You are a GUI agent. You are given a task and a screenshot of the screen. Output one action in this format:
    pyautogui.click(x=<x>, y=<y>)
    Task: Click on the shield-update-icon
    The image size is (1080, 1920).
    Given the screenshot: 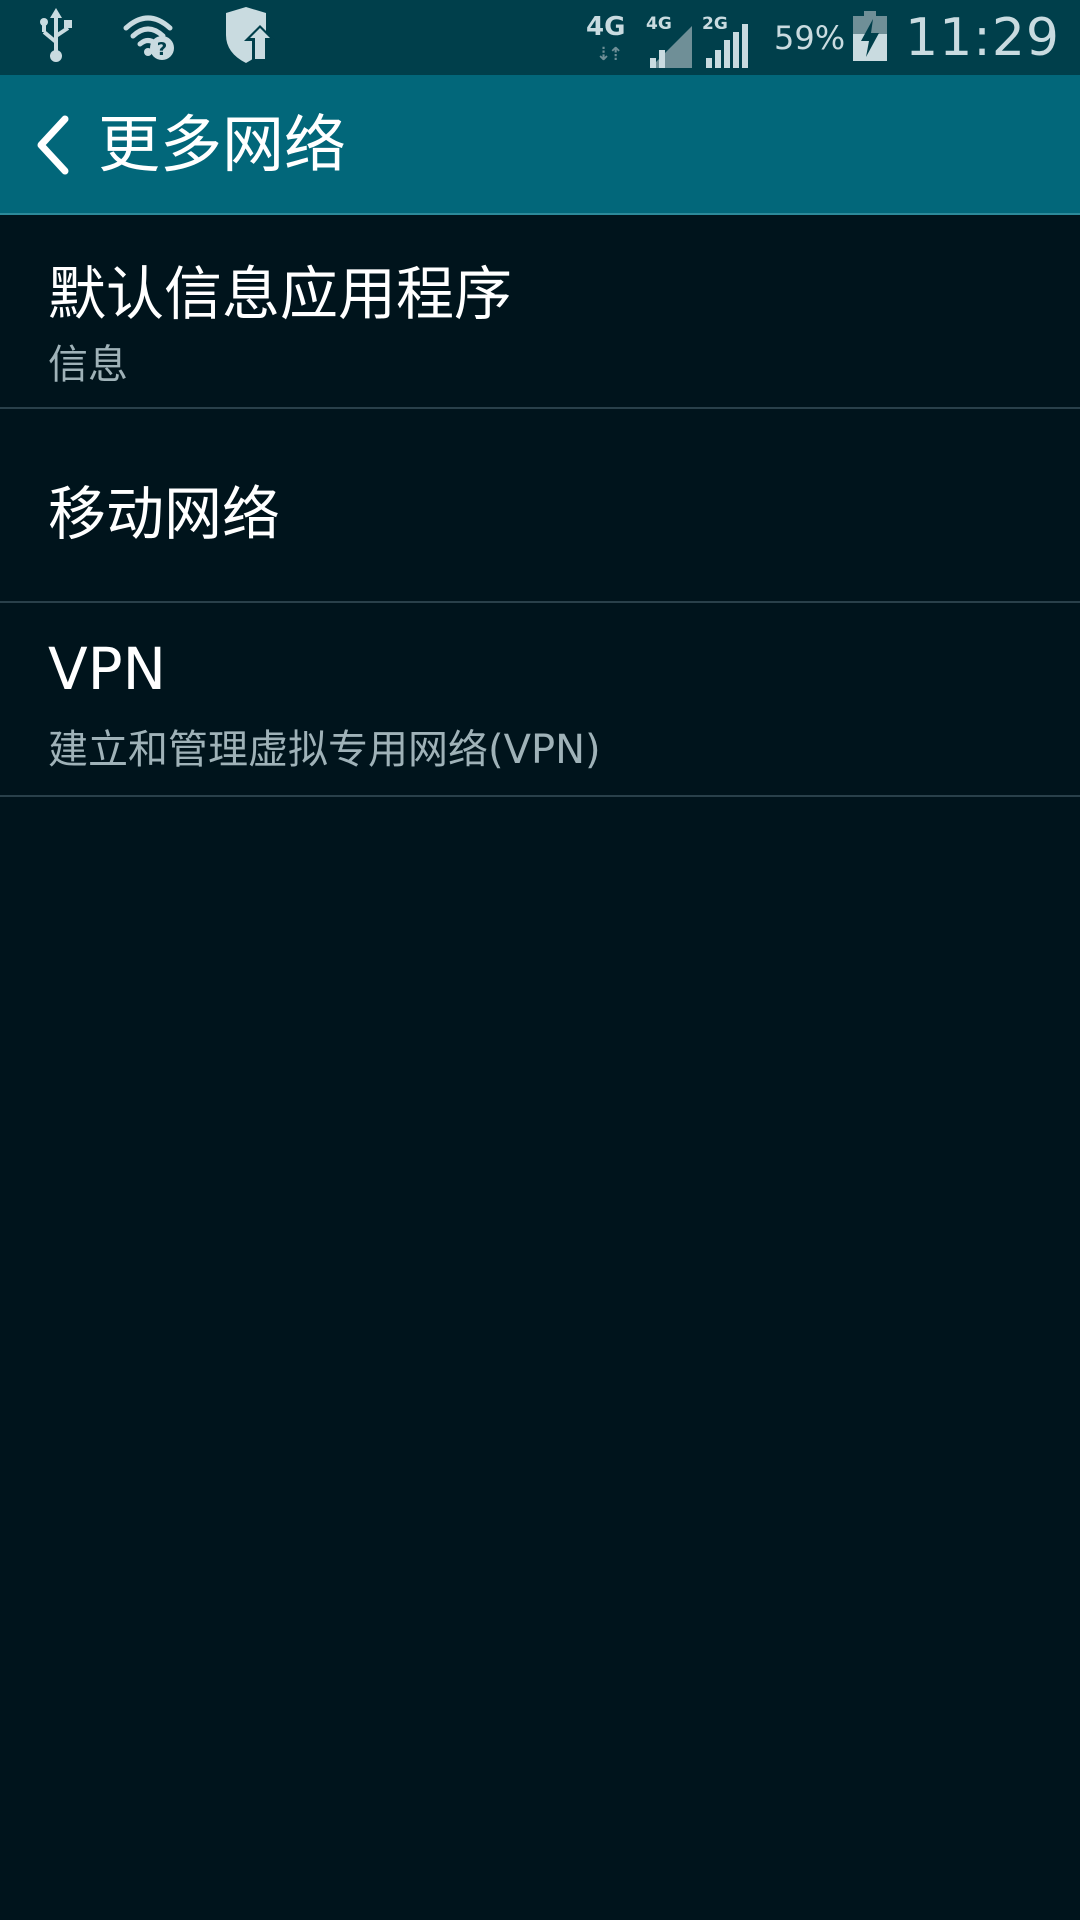 What is the action you would take?
    pyautogui.click(x=250, y=38)
    